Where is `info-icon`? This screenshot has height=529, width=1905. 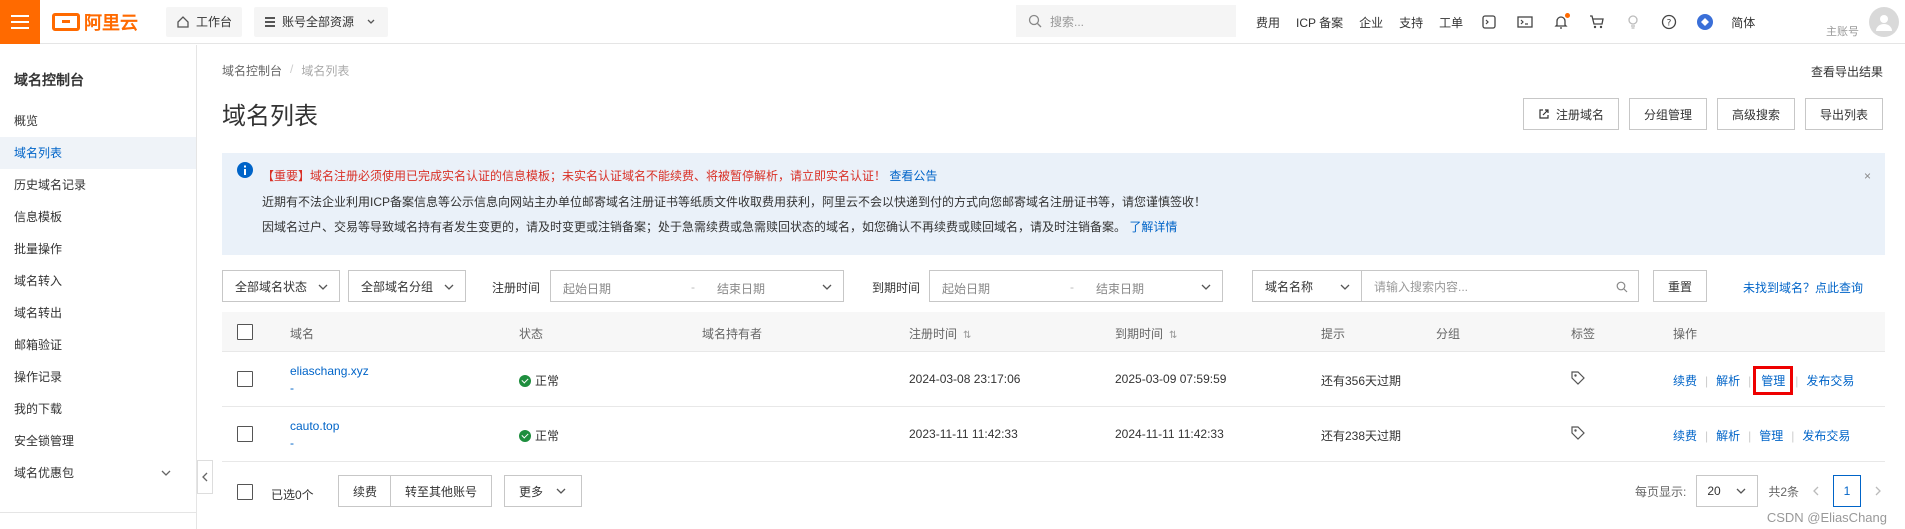 info-icon is located at coordinates (245, 170).